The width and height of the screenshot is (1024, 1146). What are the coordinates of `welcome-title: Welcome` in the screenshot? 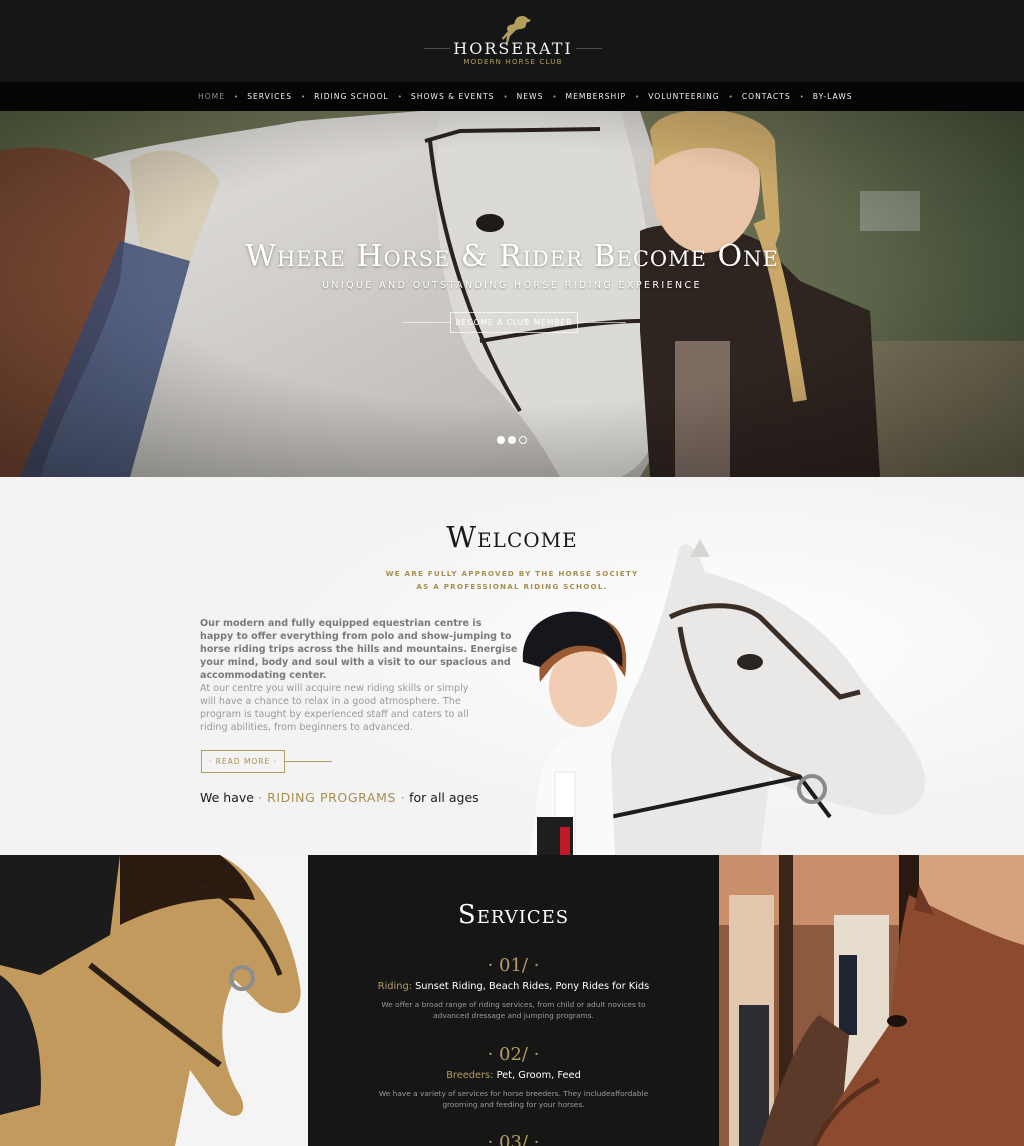 It's located at (512, 537).